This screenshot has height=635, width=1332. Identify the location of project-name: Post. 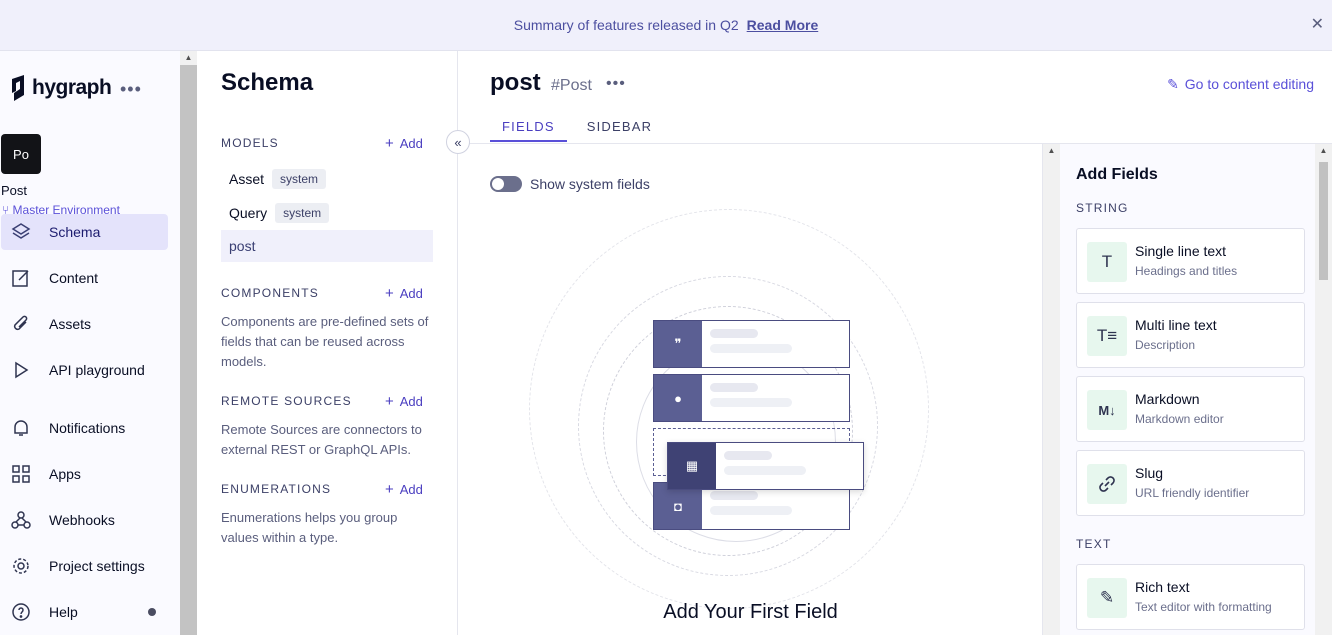
(14, 190).